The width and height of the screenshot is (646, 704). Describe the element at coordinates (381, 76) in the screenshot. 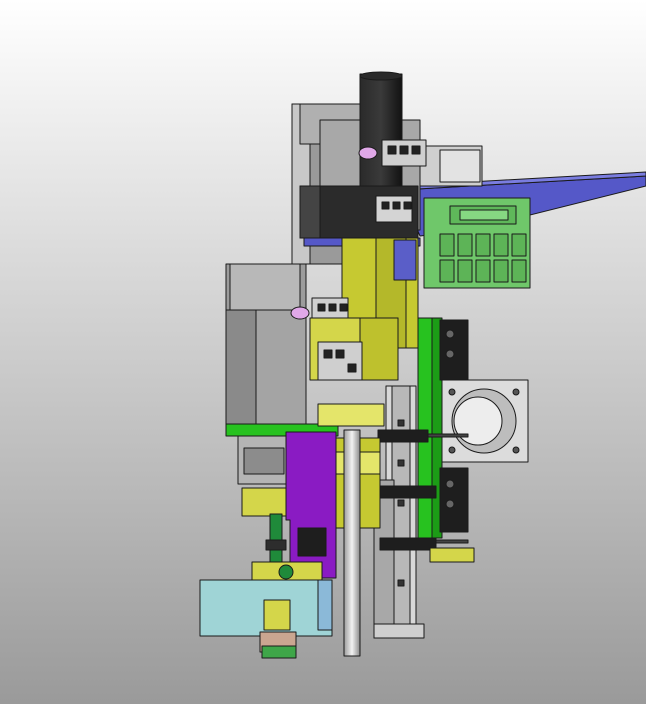

I see `black-cylinder-top` at that location.